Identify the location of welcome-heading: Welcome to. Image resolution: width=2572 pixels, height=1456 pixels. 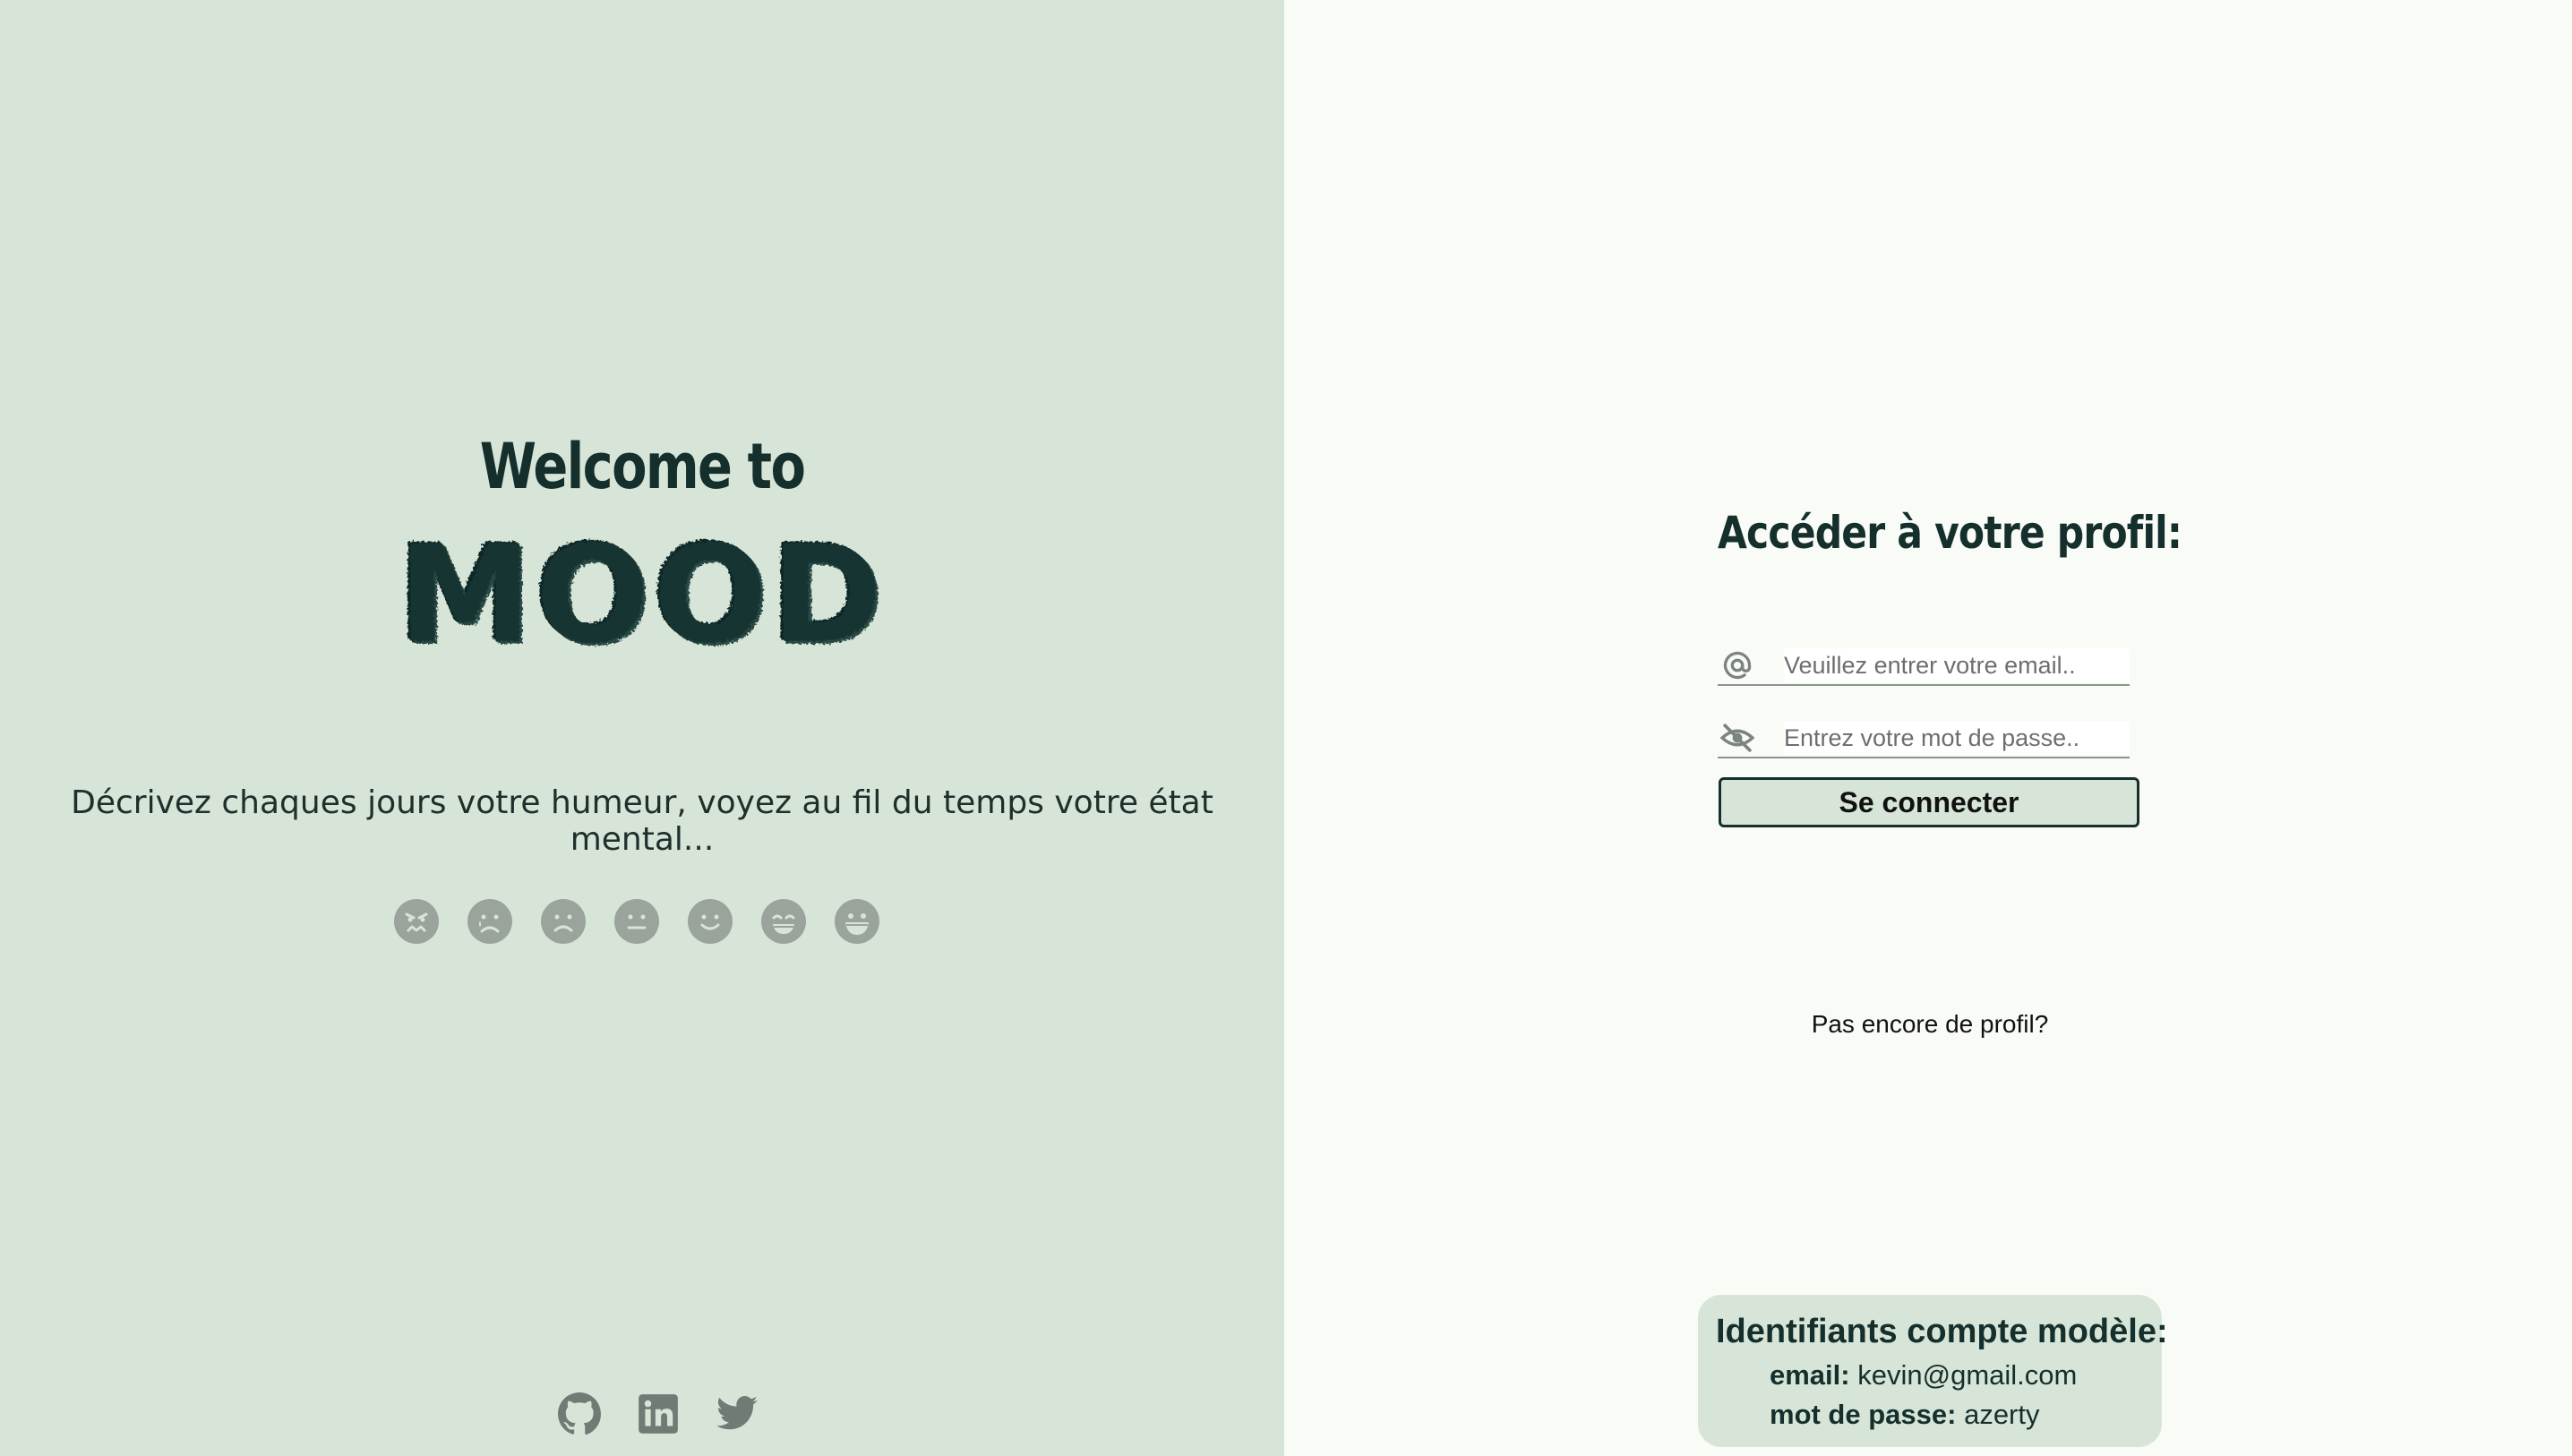
(642, 466).